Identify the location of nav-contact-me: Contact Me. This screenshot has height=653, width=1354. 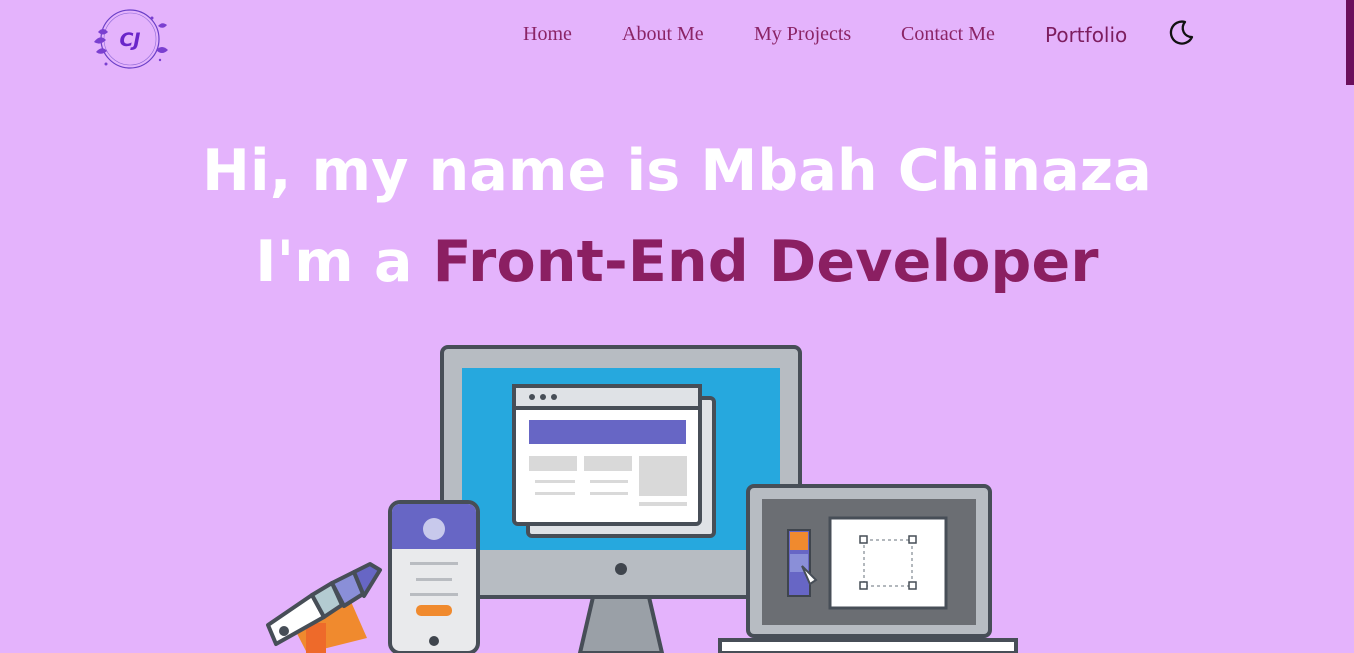
(948, 34).